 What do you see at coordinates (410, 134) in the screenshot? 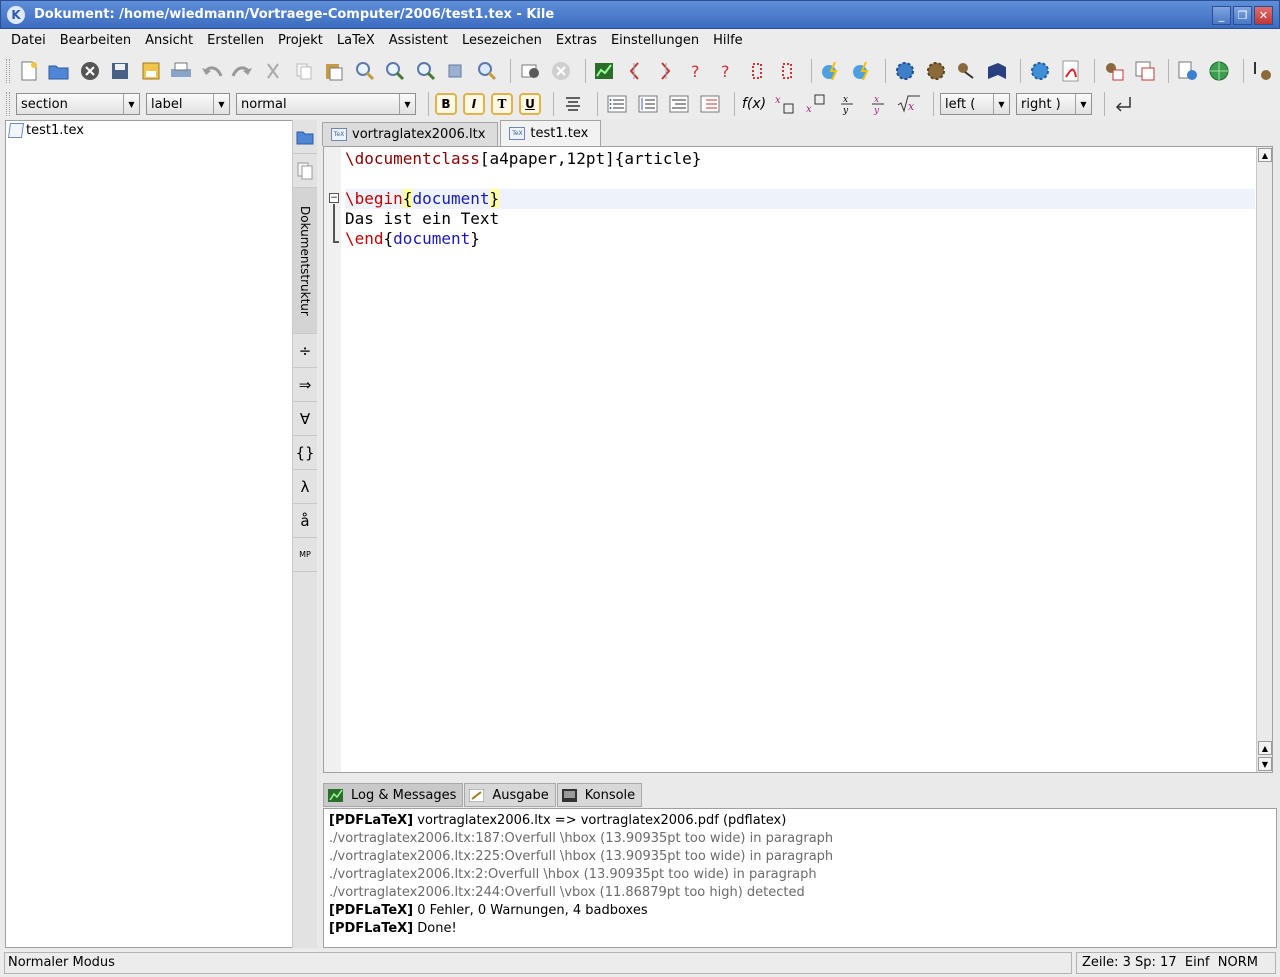
I see `tab-vortraglatex2006: TeX vortraglatex2006.ltx` at bounding box center [410, 134].